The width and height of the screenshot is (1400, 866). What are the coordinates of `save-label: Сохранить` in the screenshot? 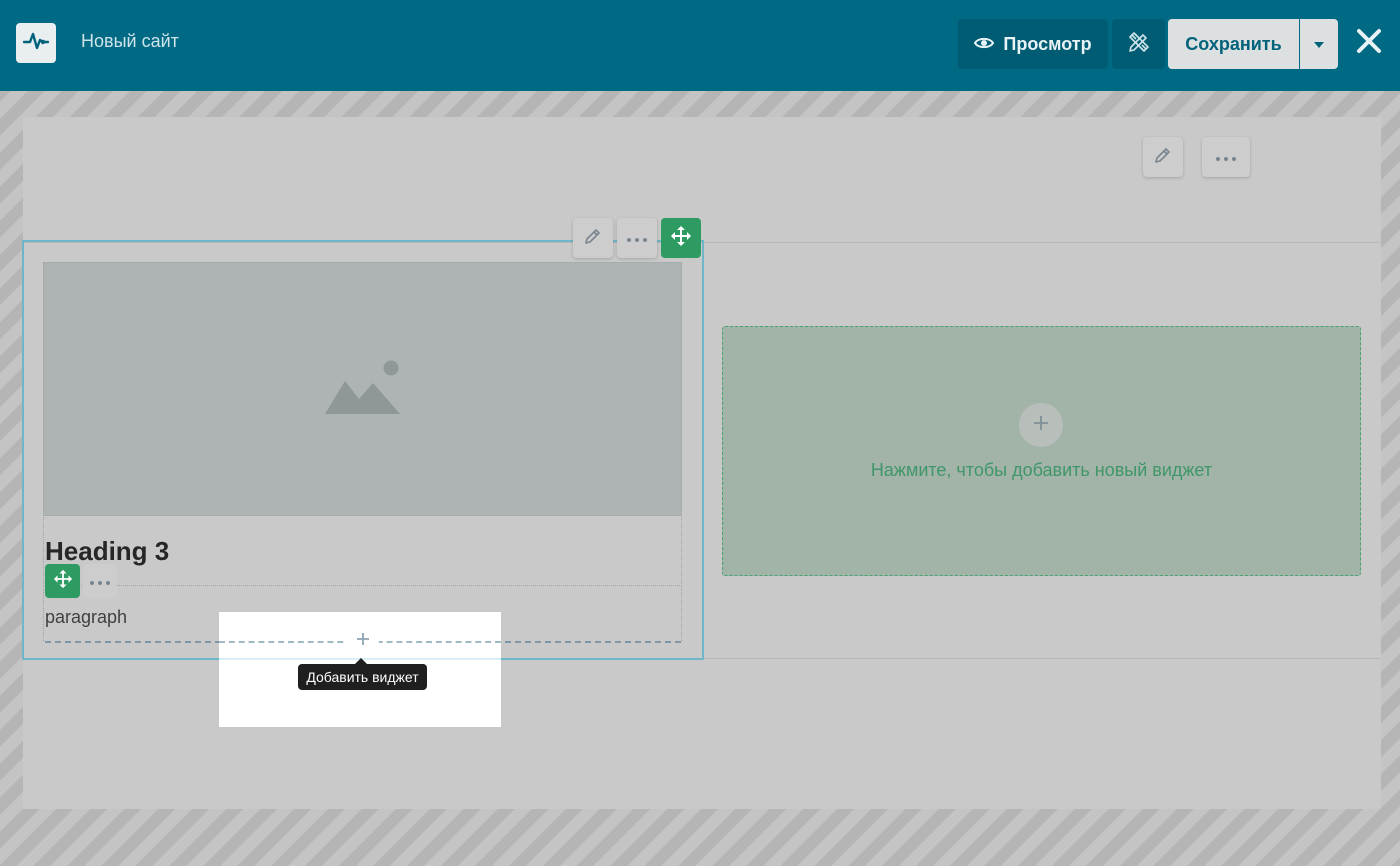 It's located at (1233, 43).